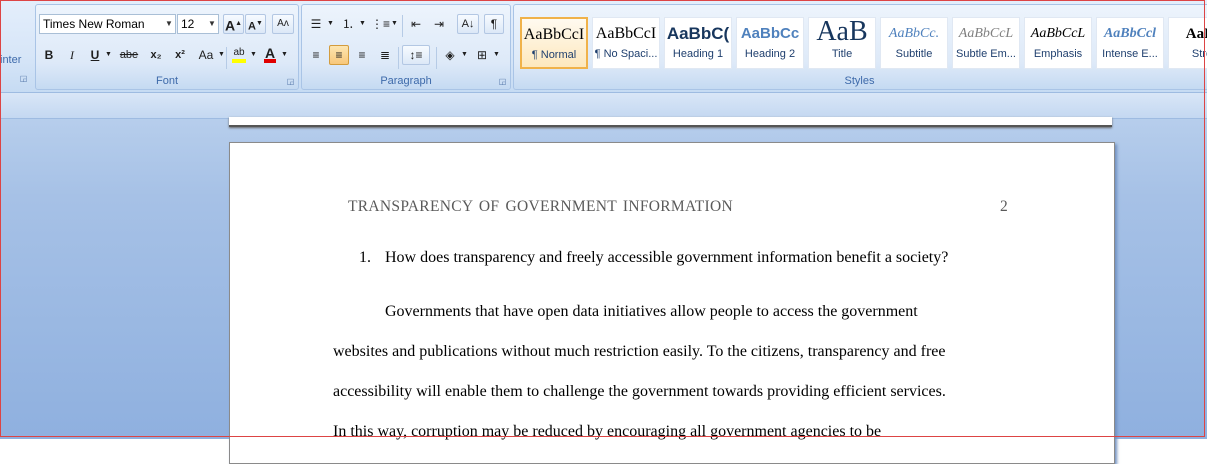 The width and height of the screenshot is (1207, 464). Describe the element at coordinates (1058, 54) in the screenshot. I see `style-name: Emphasis` at that location.